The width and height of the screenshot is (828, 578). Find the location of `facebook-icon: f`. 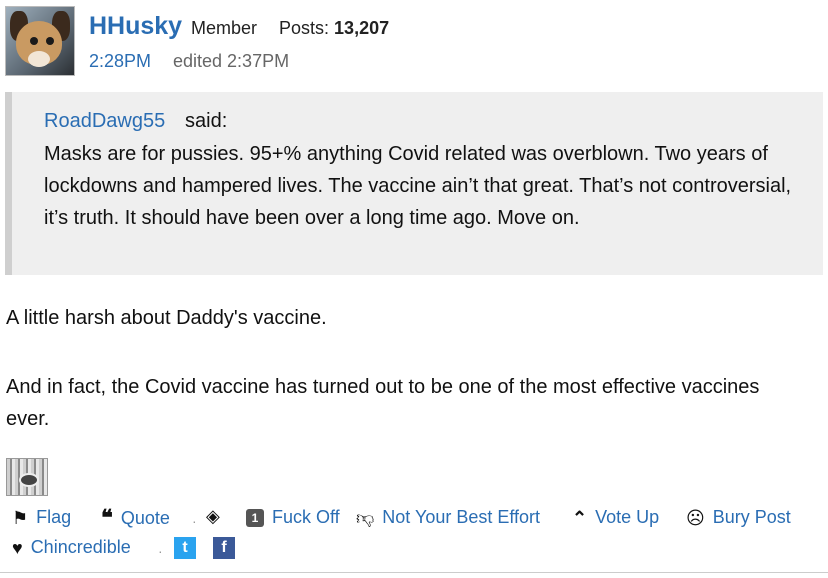

facebook-icon: f is located at coordinates (224, 548).